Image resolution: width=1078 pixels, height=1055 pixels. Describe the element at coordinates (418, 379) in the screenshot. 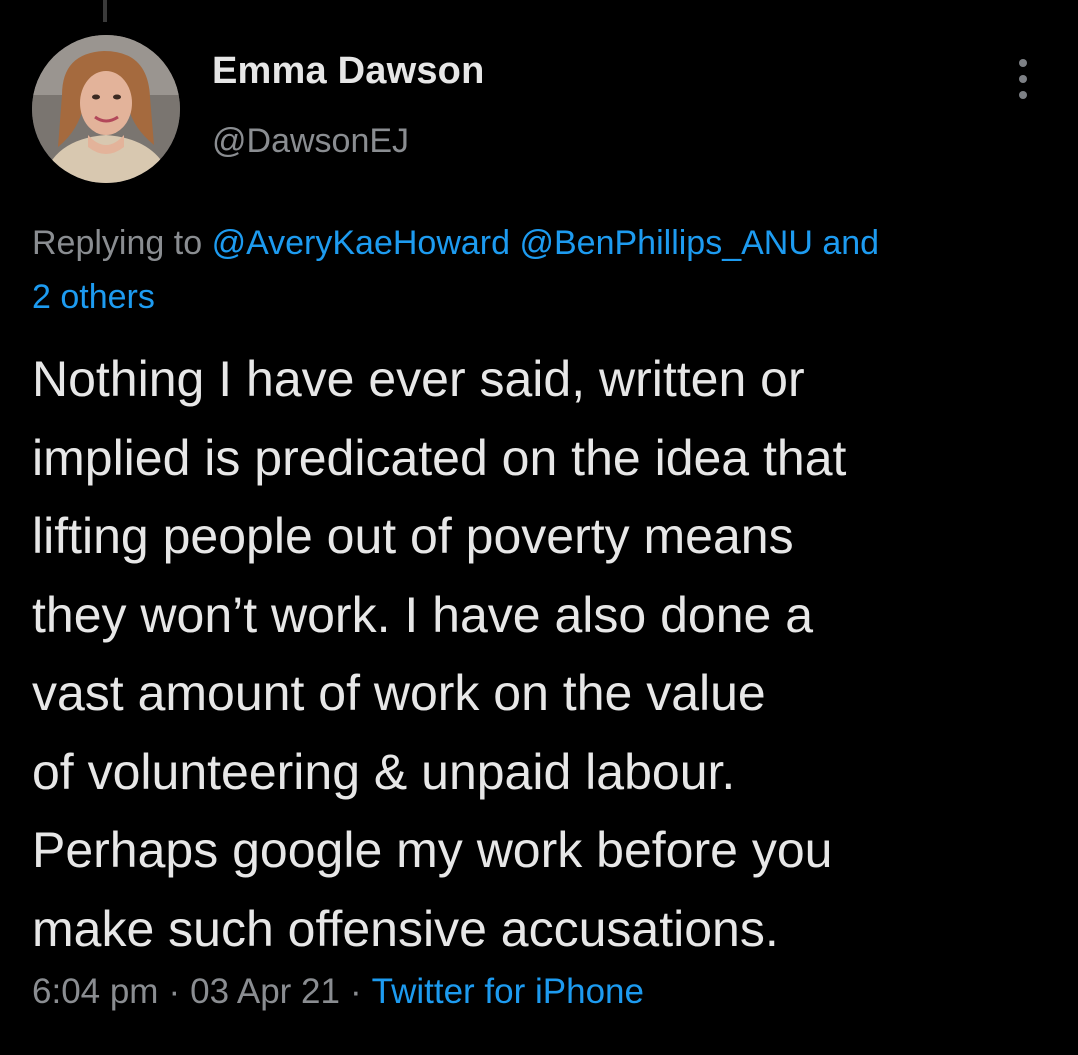

I see `tweet-line: Nothing I have ever said, written or` at that location.